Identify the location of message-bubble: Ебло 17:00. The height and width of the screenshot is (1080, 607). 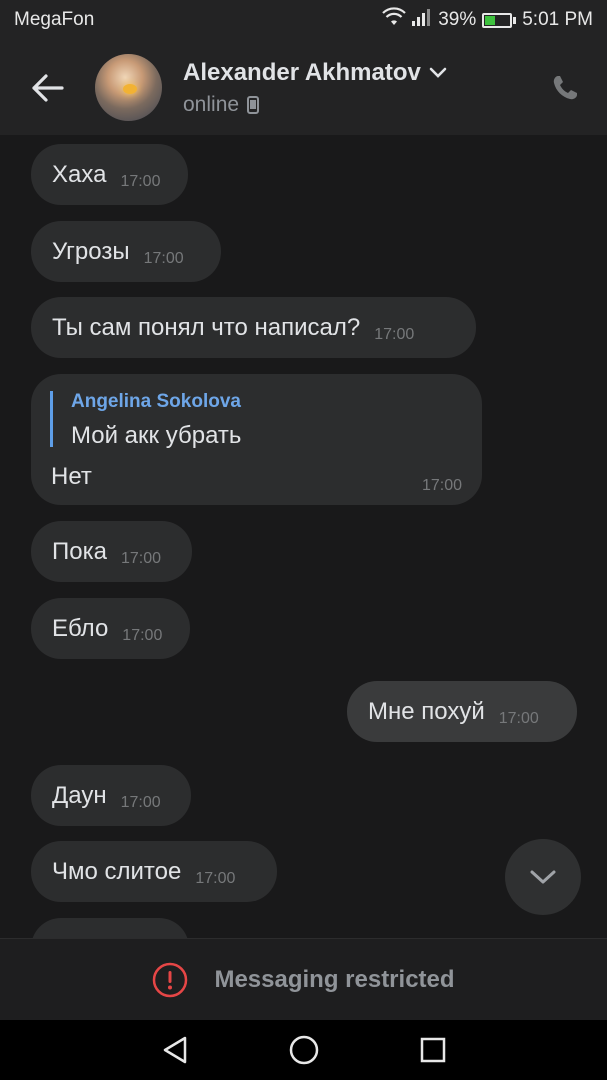
(110, 628).